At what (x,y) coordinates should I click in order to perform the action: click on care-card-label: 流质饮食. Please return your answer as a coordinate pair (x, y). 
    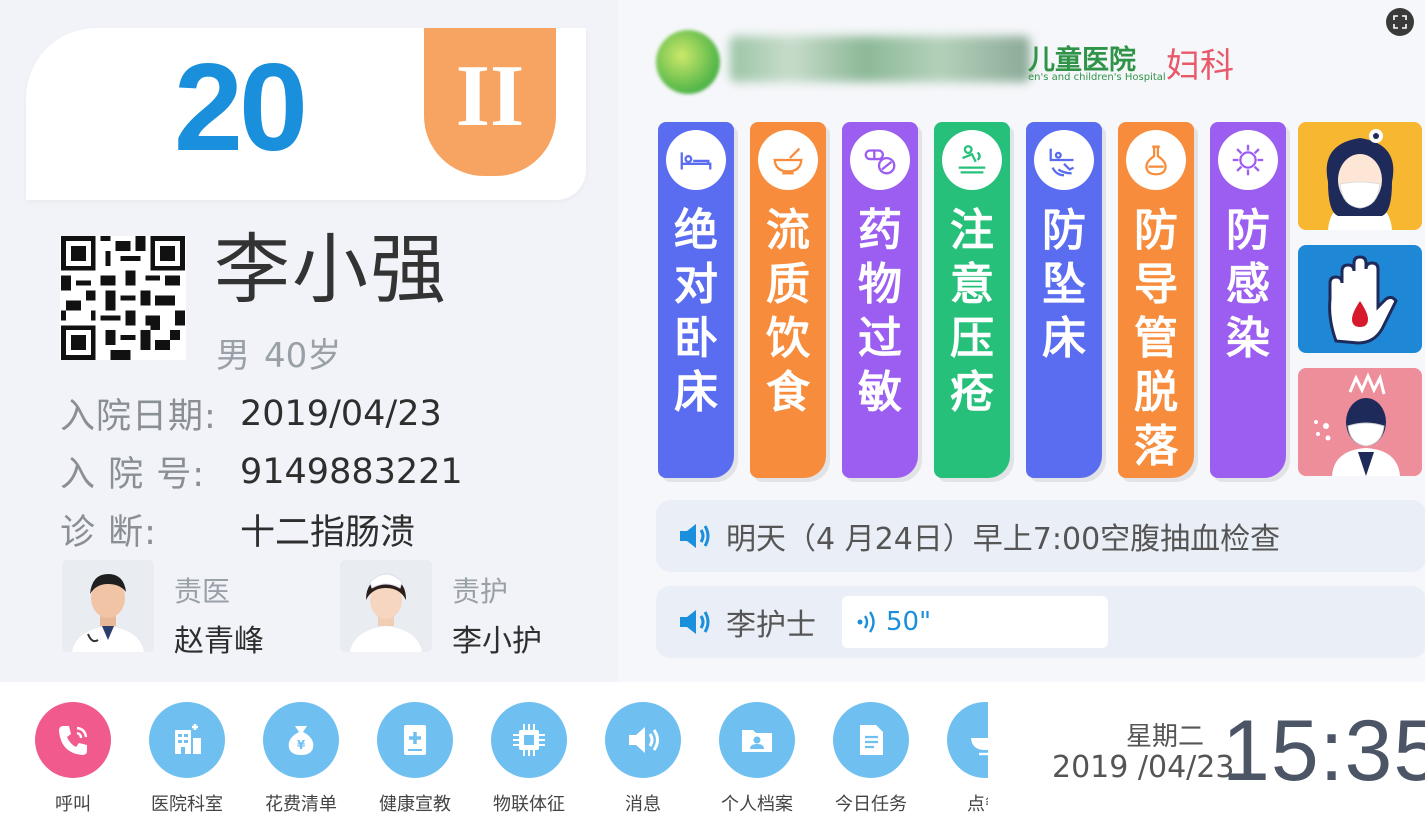
    Looking at the image, I should click on (788, 311).